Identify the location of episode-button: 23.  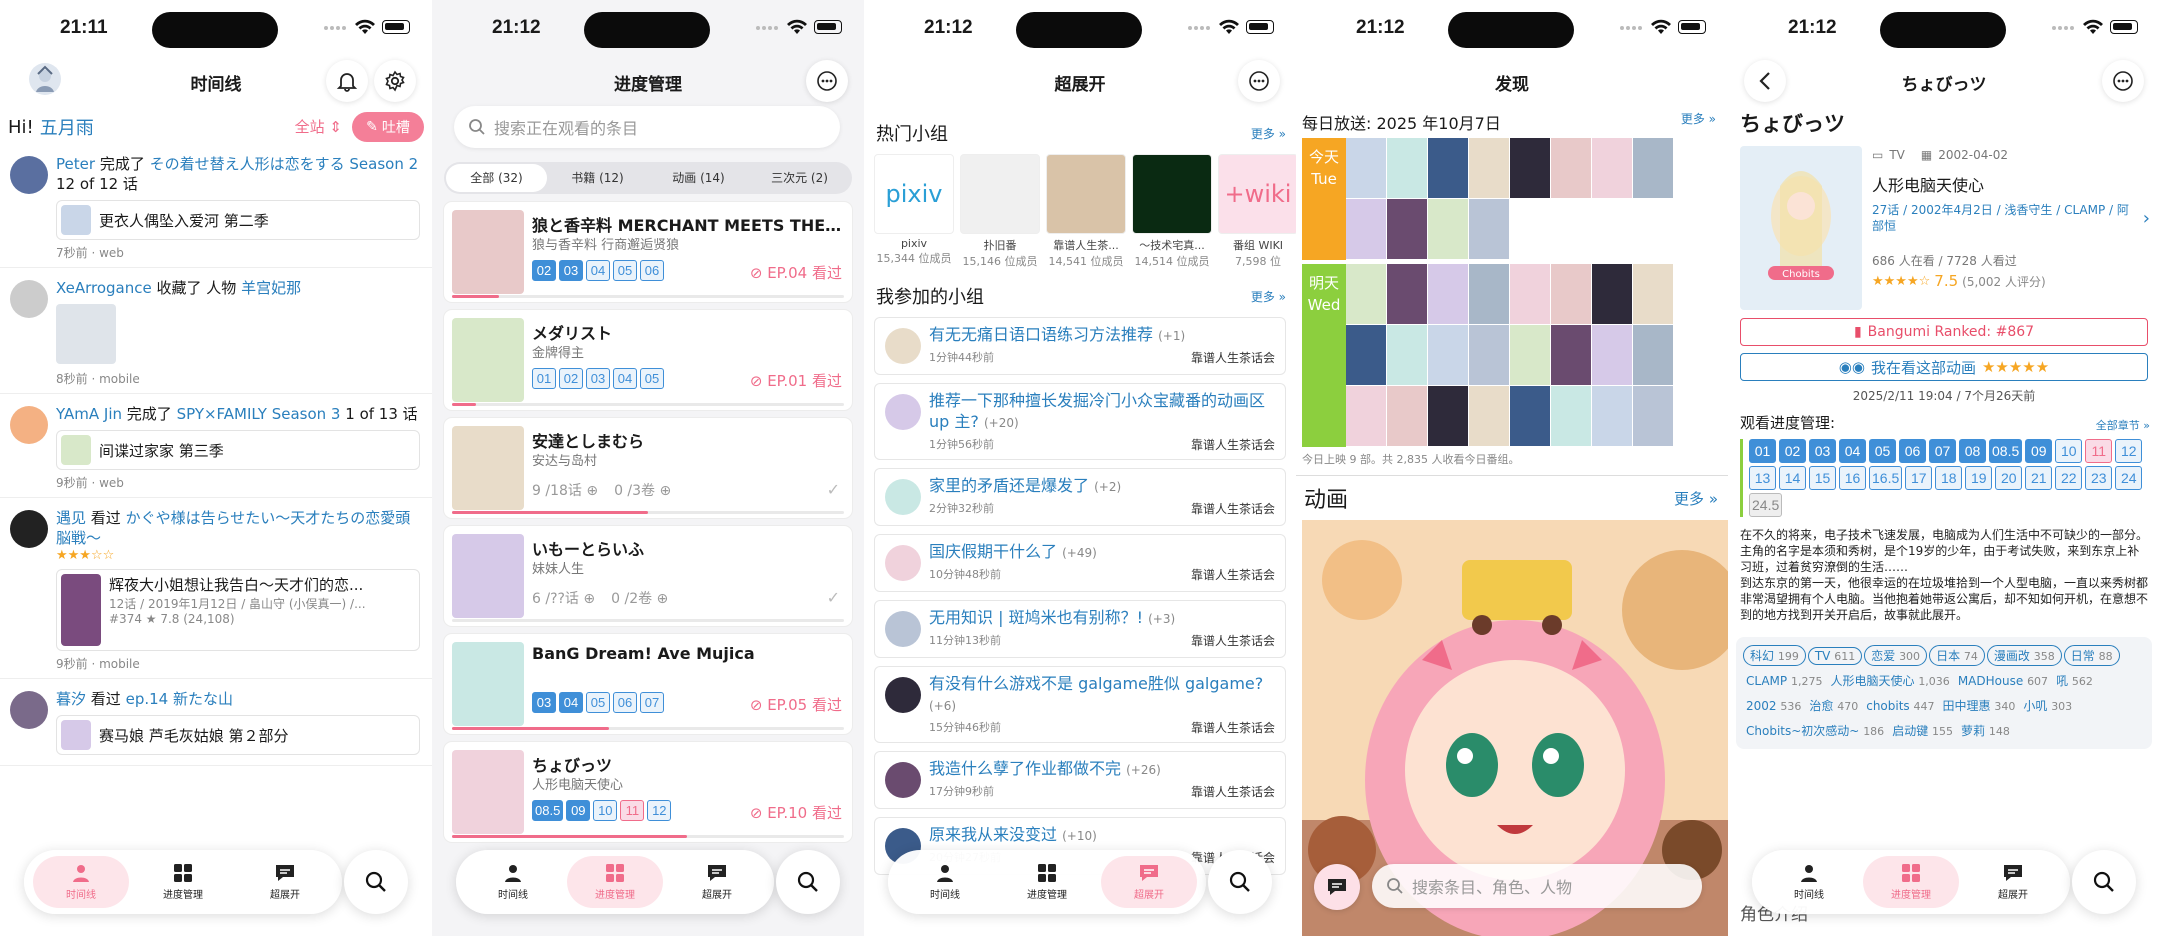
(2099, 478).